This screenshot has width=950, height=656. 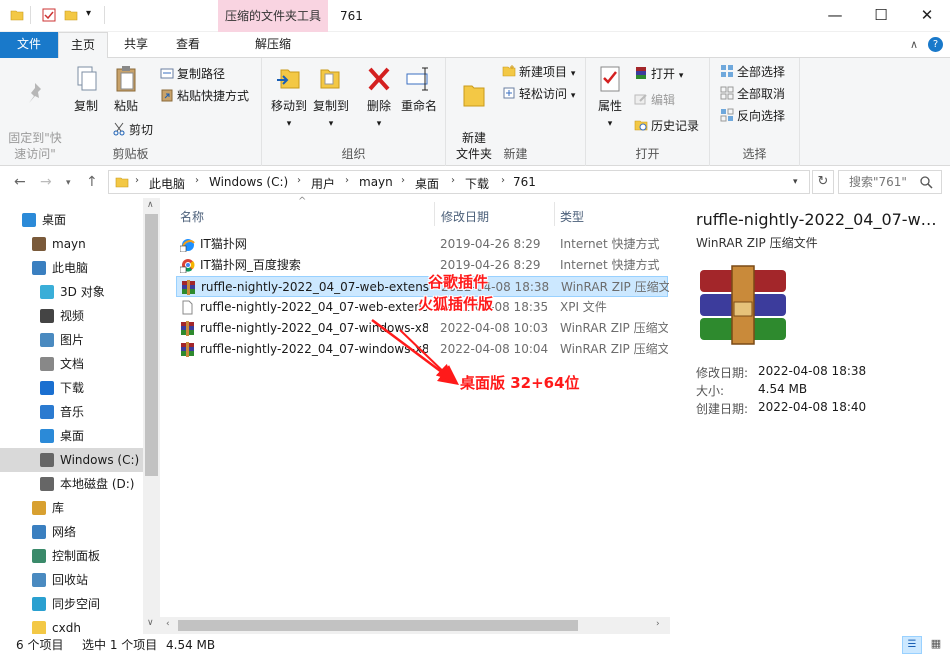 What do you see at coordinates (490, 244) in the screenshot?
I see `file-date: 2019-04-26 8:29` at bounding box center [490, 244].